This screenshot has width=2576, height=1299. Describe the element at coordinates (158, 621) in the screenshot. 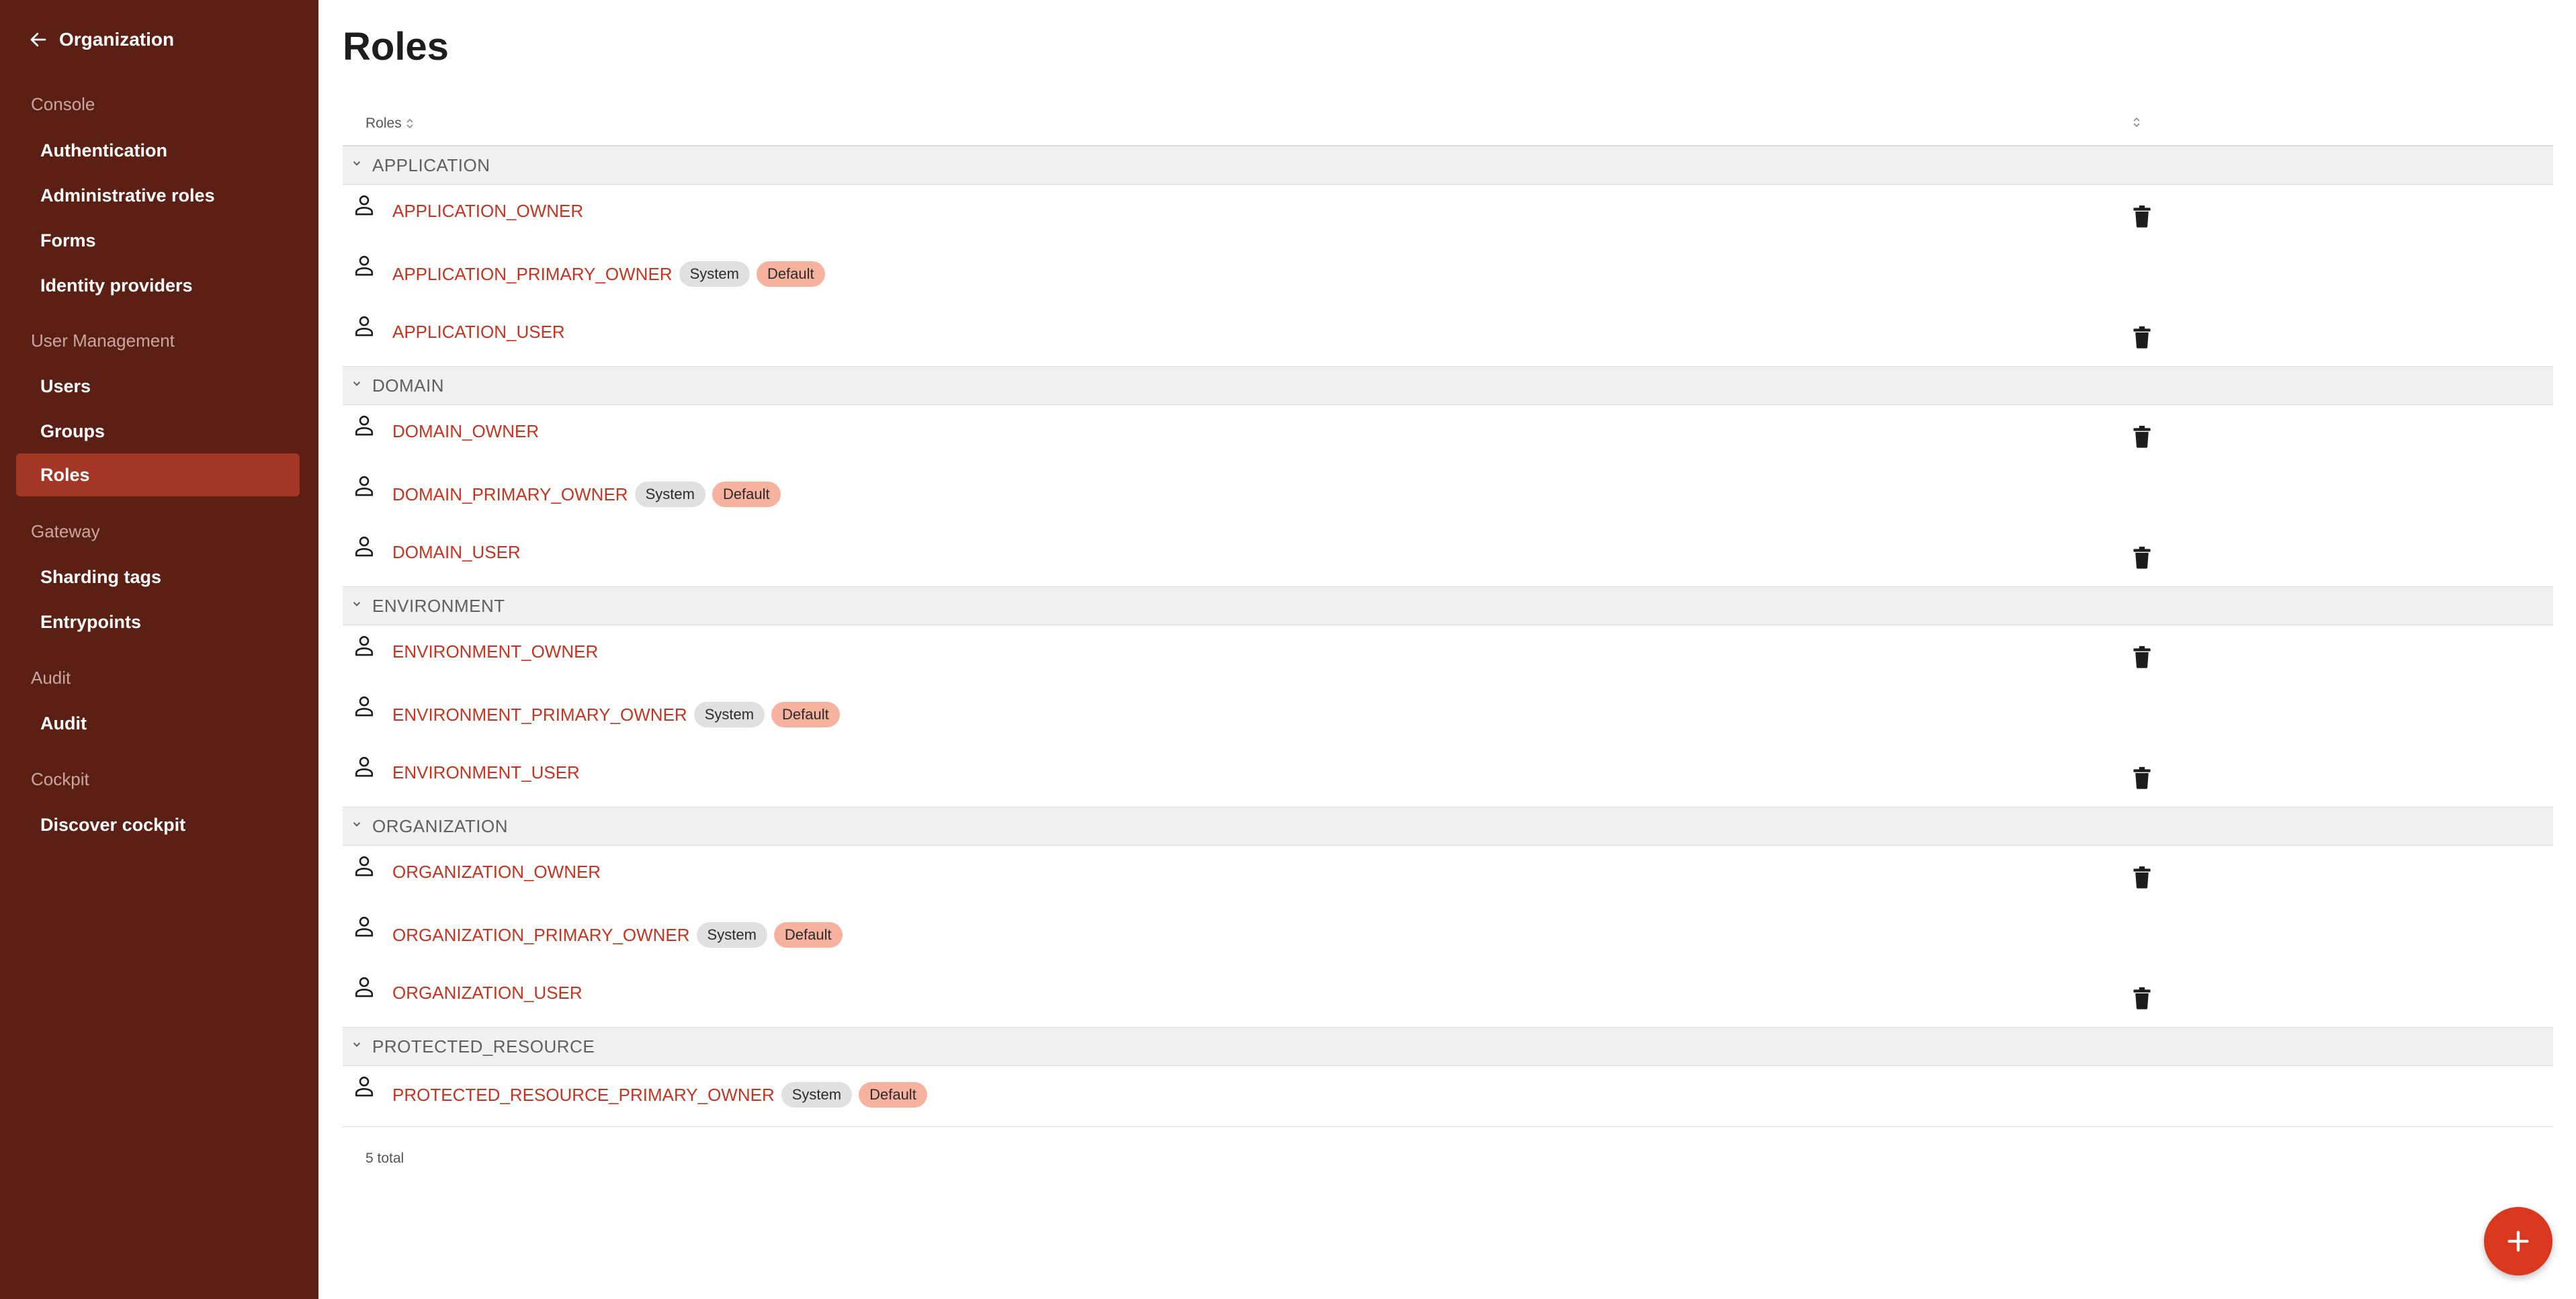

I see `sidebar-item-entrypoints: Entrypoints` at that location.